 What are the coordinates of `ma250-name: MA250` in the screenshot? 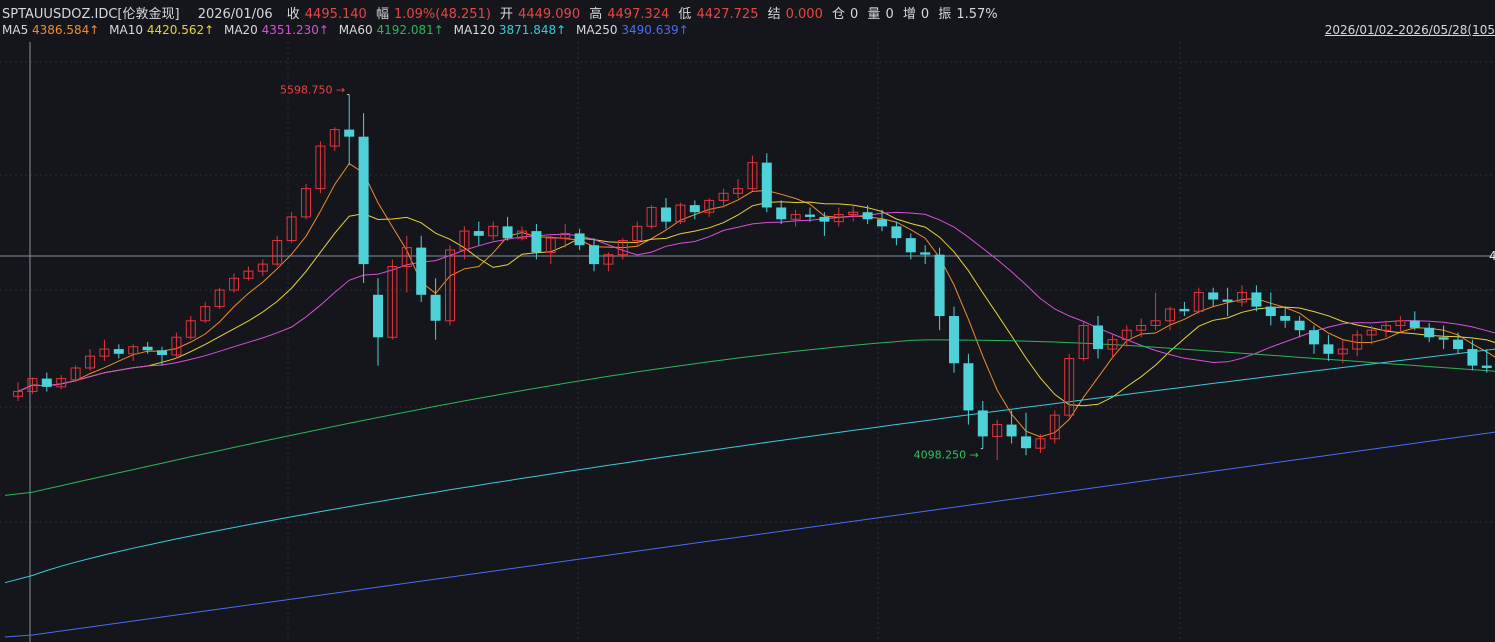 It's located at (597, 30).